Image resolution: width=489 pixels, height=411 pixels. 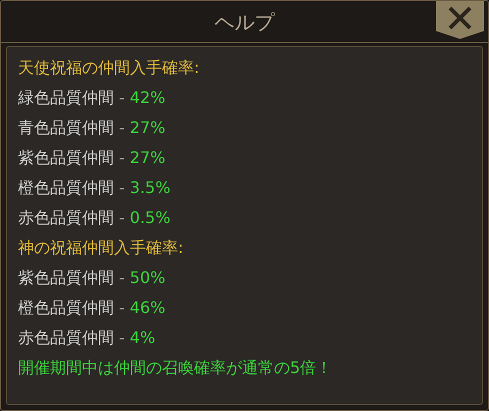 I want to click on window-title: ヘルプ, so click(x=244, y=22).